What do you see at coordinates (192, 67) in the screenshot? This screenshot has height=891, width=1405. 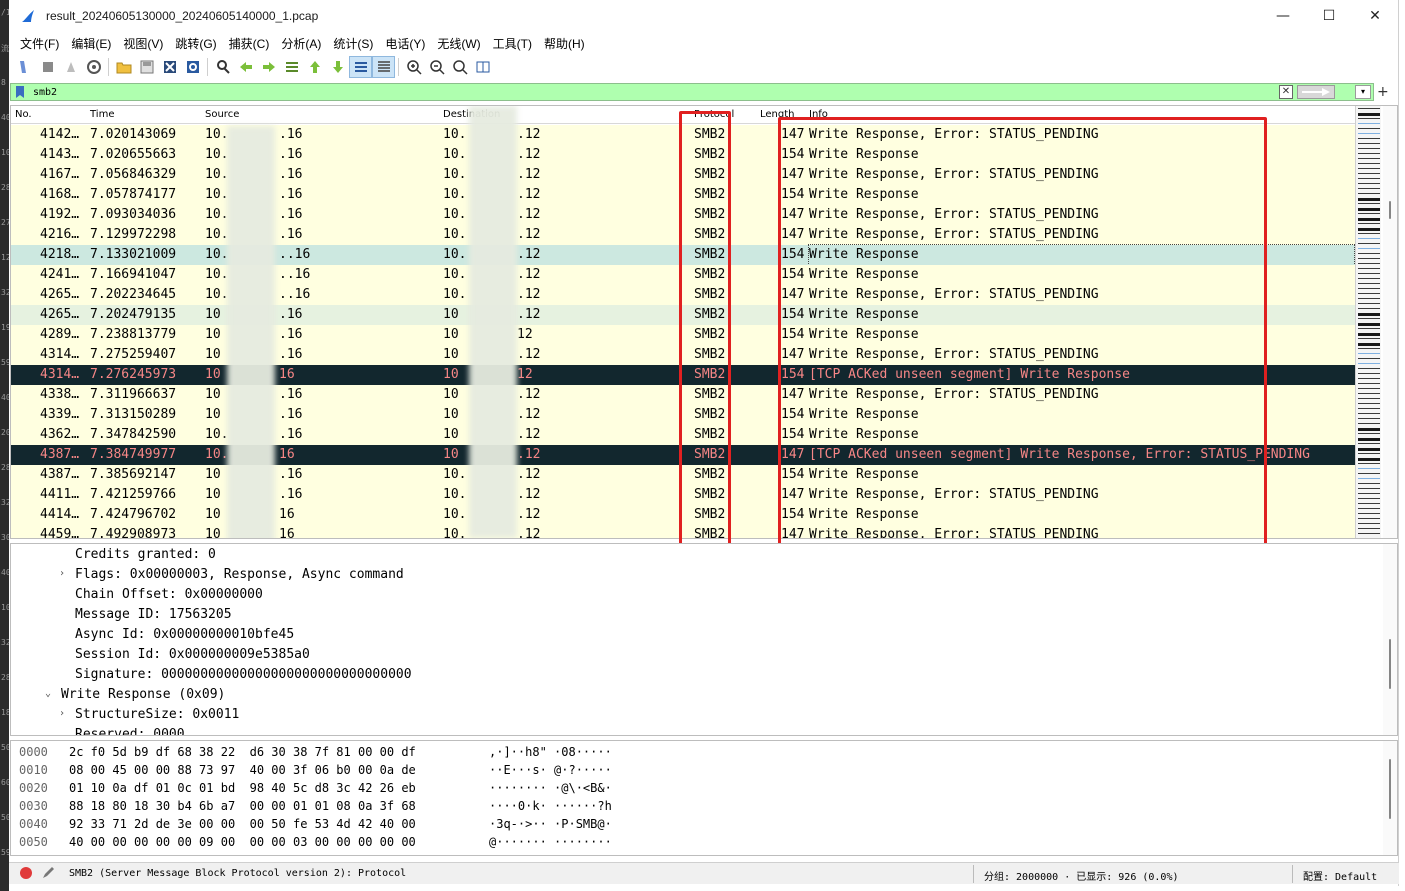 I see `reload-file-icon` at bounding box center [192, 67].